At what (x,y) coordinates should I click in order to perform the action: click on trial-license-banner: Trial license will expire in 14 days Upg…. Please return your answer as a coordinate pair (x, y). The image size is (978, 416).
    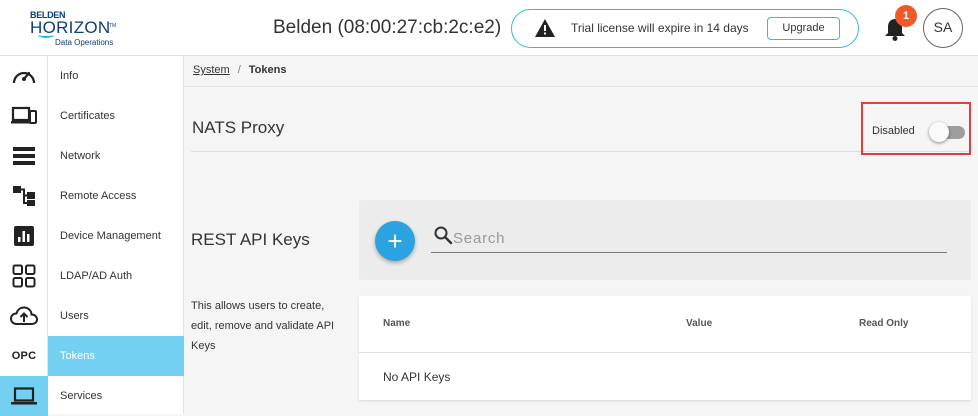
    Looking at the image, I should click on (685, 28).